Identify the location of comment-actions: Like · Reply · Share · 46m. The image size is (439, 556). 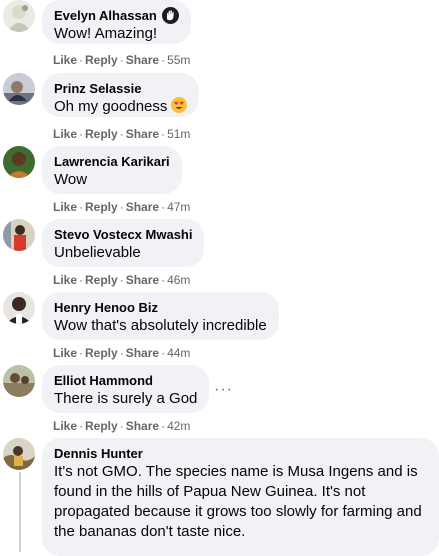
(121, 280).